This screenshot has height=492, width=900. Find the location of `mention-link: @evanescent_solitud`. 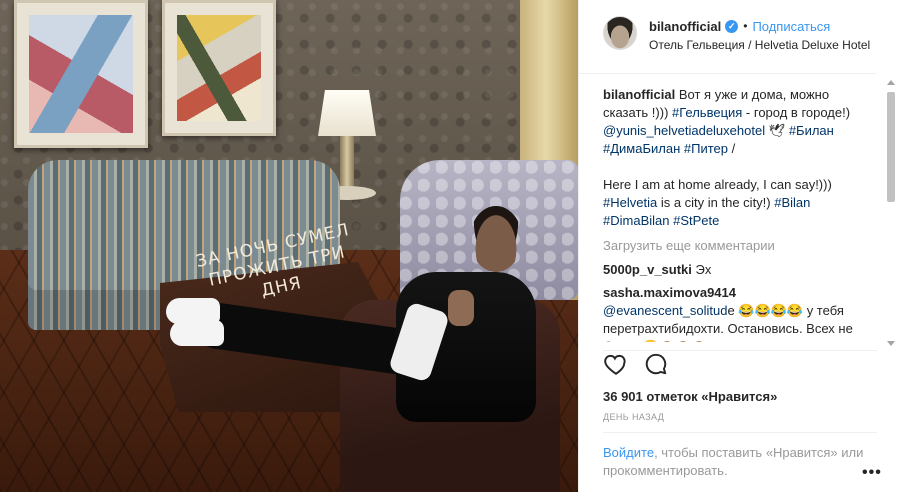

mention-link: @evanescent_solitud is located at coordinates (665, 310).